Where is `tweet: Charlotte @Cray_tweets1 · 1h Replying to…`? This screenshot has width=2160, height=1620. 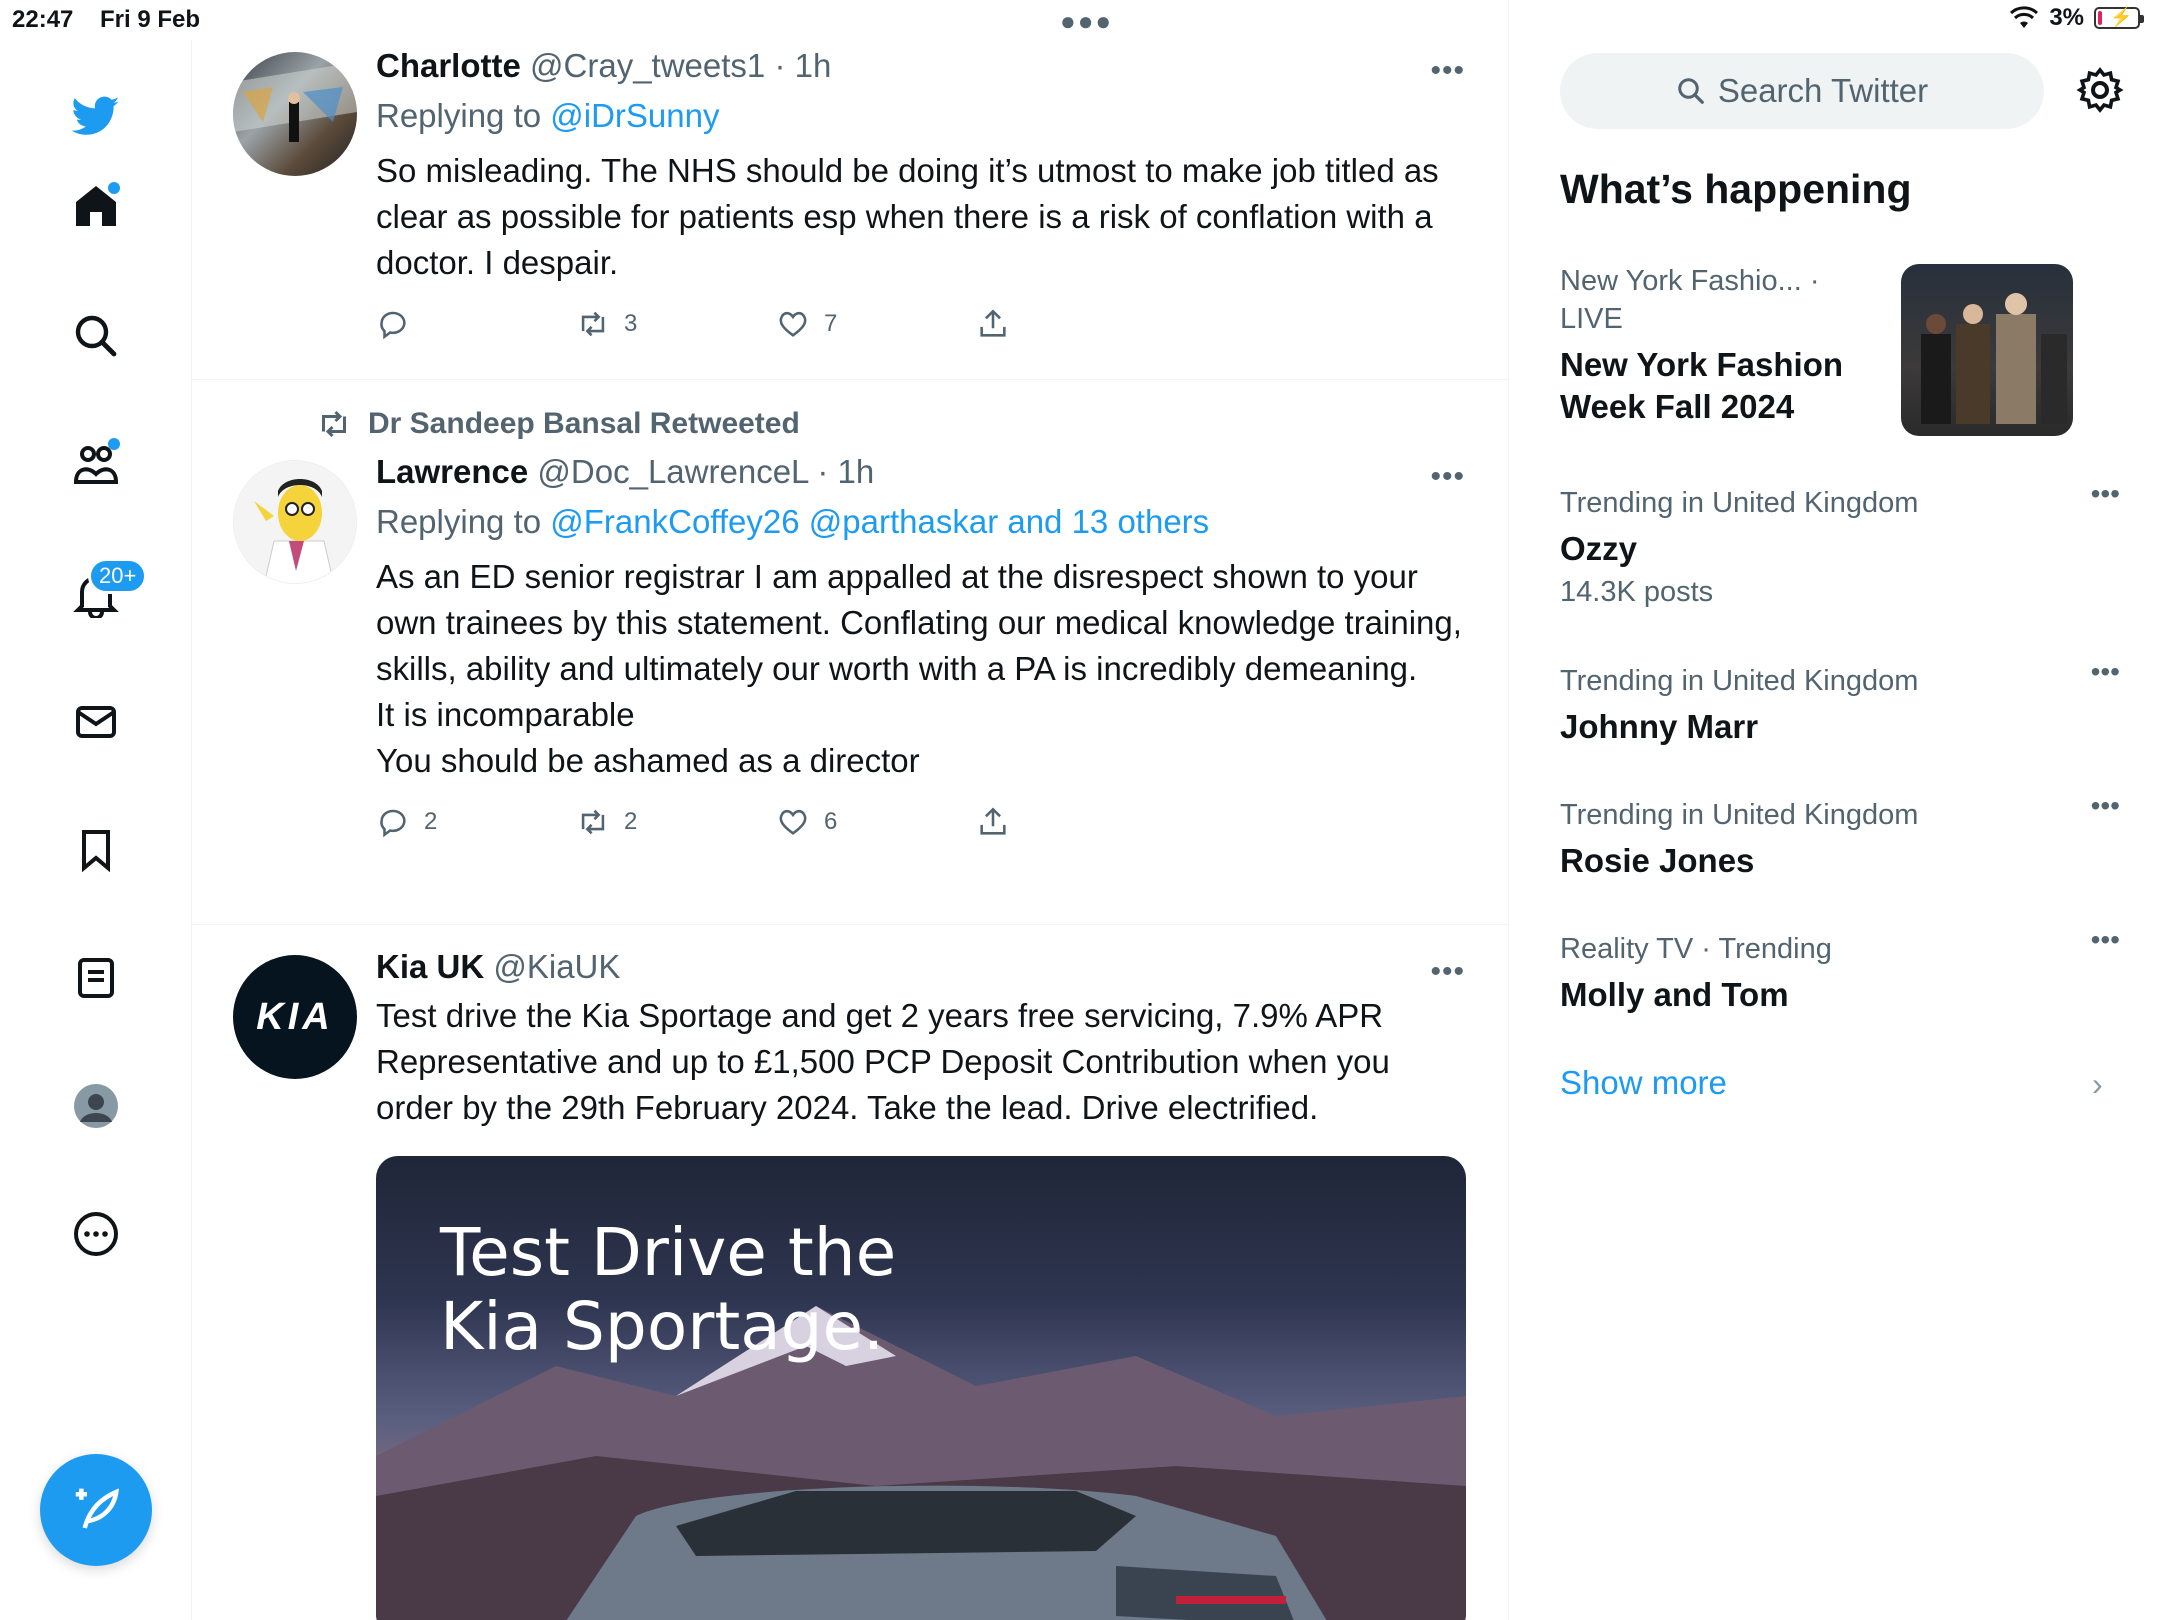 tweet: Charlotte @Cray_tweets1 · 1h Replying to… is located at coordinates (850, 210).